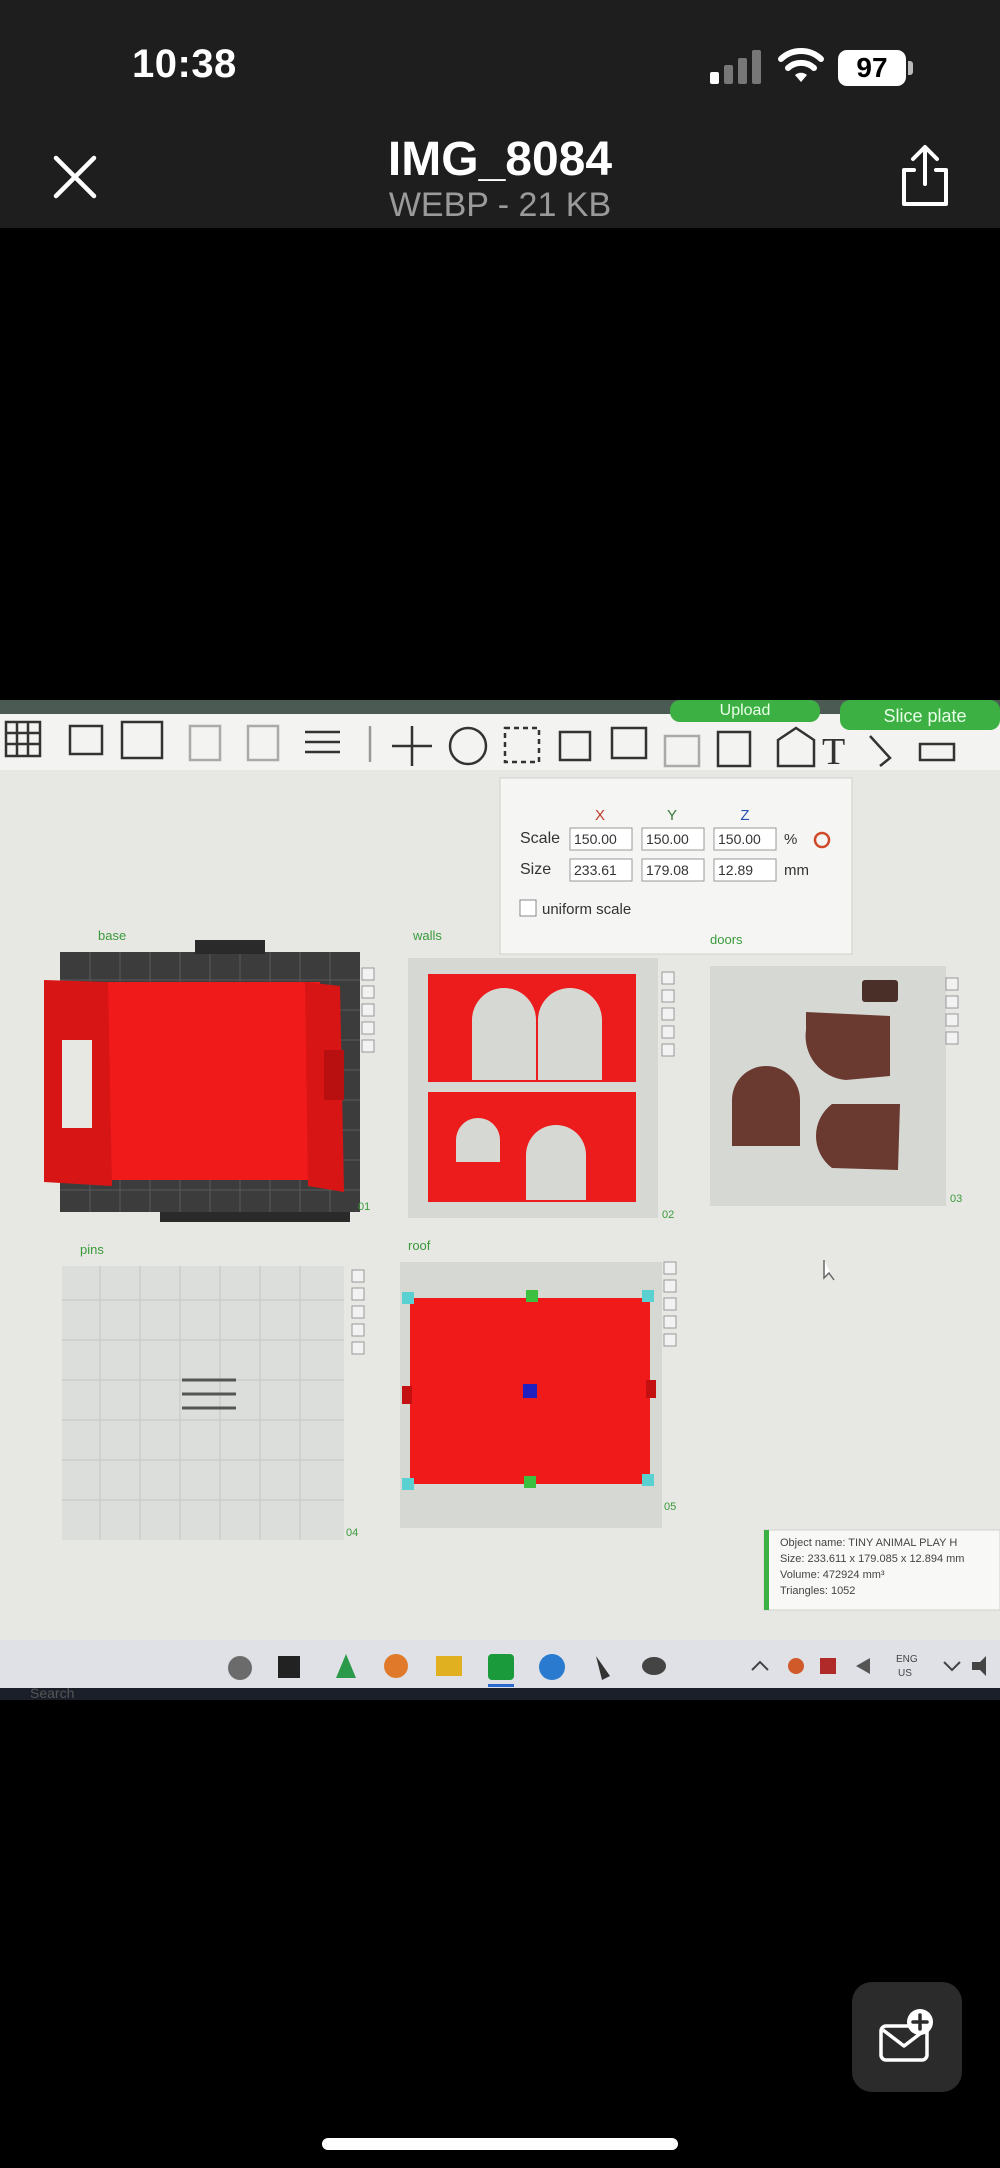 The width and height of the screenshot is (1000, 2168). Describe the element at coordinates (956, 1199) in the screenshot. I see `plate-number-doors: 03` at that location.